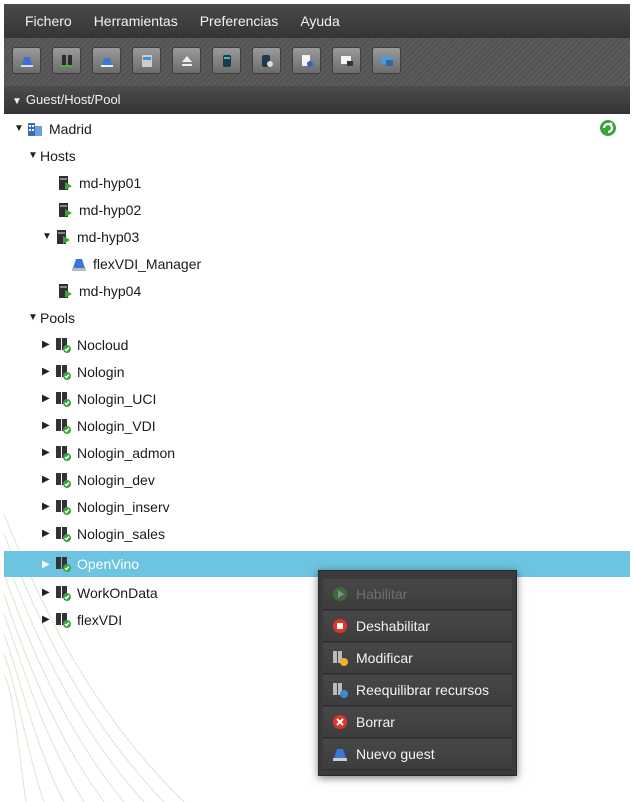  I want to click on tree-node-madrid: ▼ Madrid, so click(317, 128).